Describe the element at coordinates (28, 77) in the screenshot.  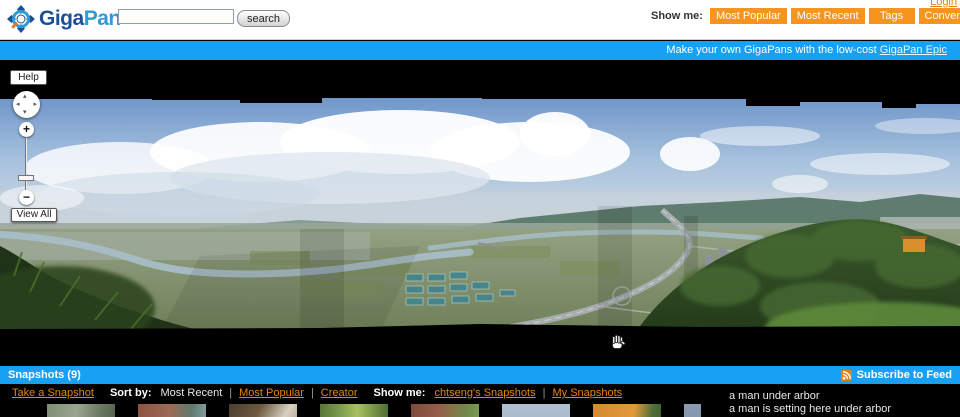
I see `help-button: Help` at that location.